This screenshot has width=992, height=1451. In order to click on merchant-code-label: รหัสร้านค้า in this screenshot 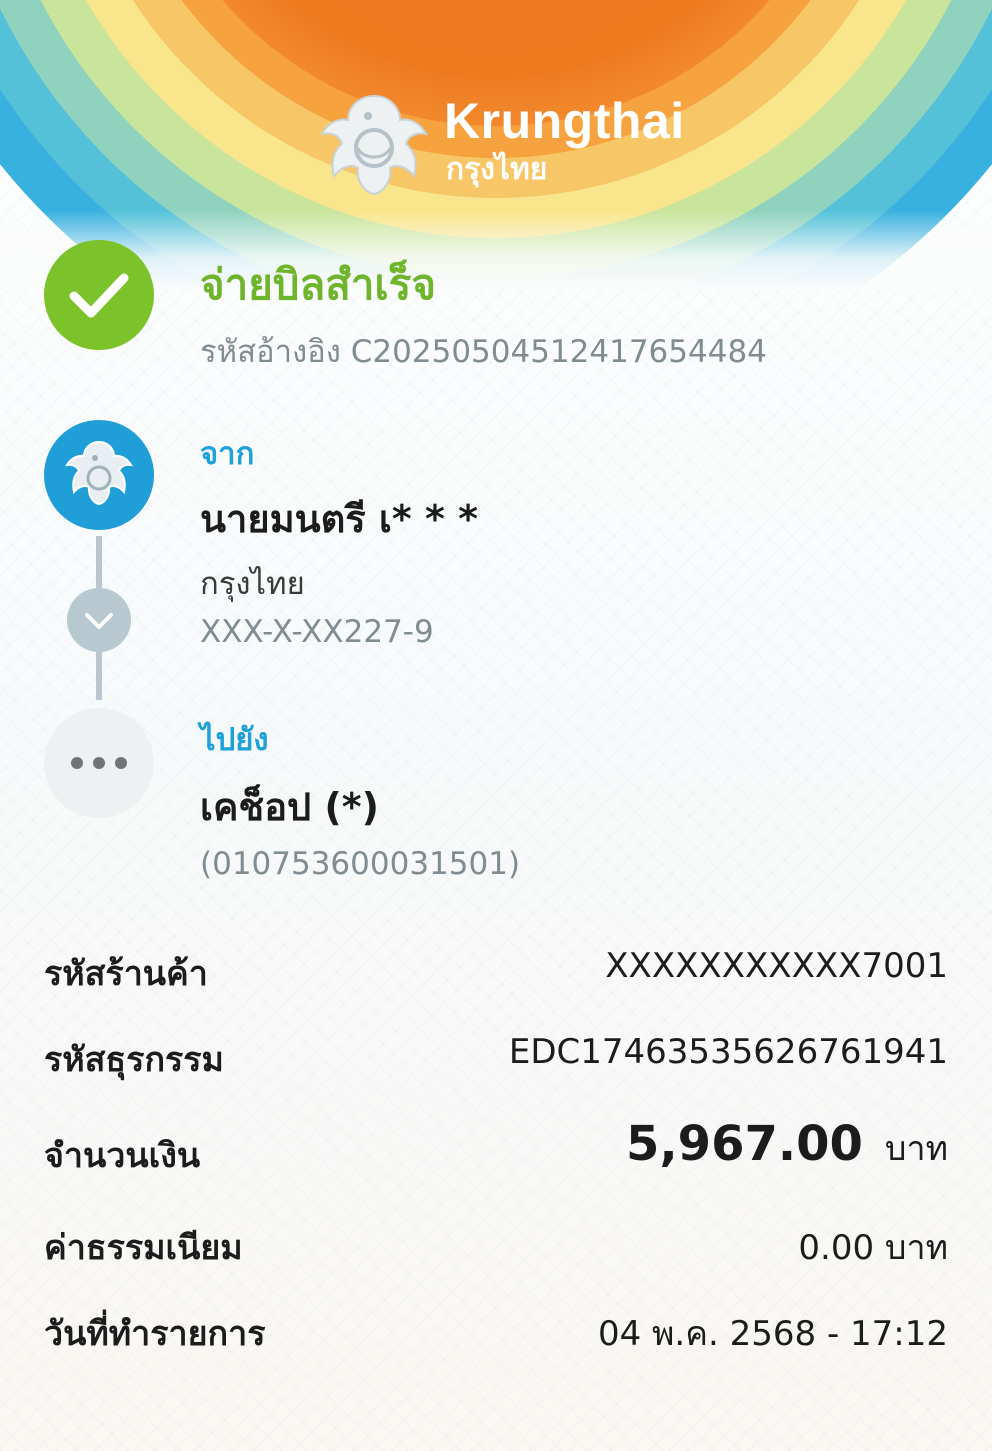, I will do `click(126, 974)`.